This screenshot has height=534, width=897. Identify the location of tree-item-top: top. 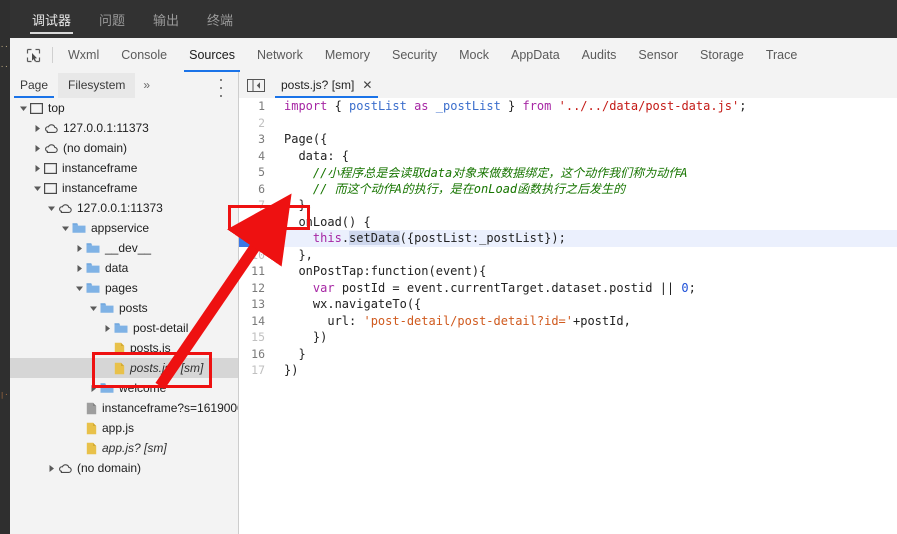
(124, 108).